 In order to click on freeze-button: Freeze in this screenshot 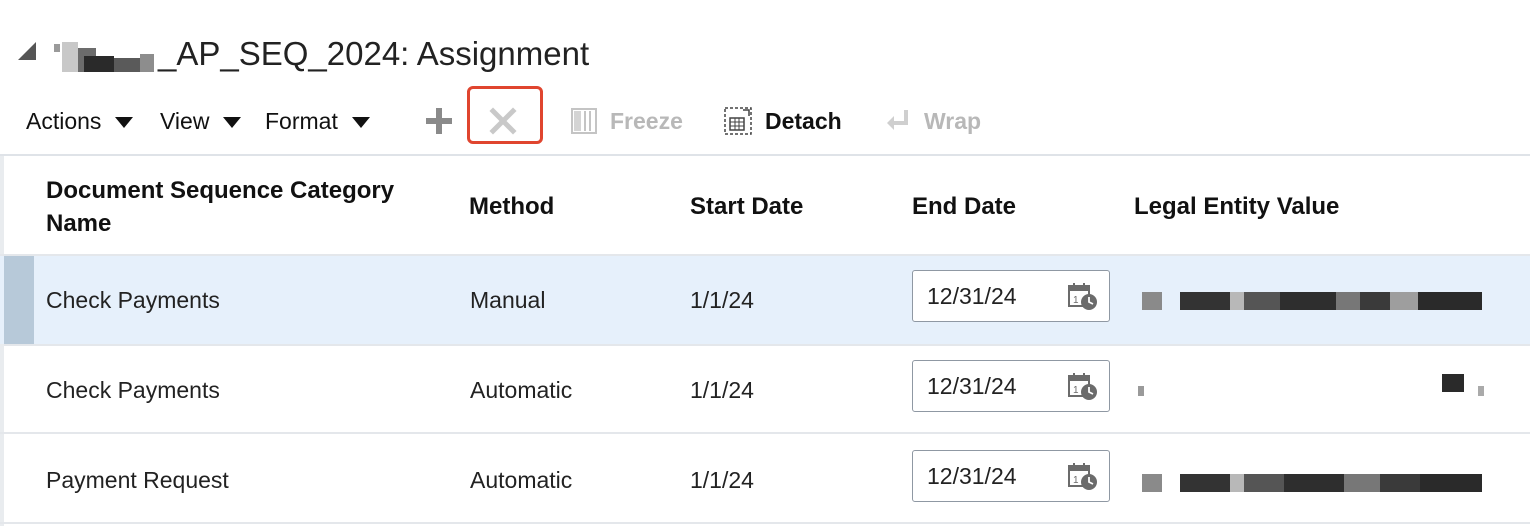, I will do `click(626, 121)`.